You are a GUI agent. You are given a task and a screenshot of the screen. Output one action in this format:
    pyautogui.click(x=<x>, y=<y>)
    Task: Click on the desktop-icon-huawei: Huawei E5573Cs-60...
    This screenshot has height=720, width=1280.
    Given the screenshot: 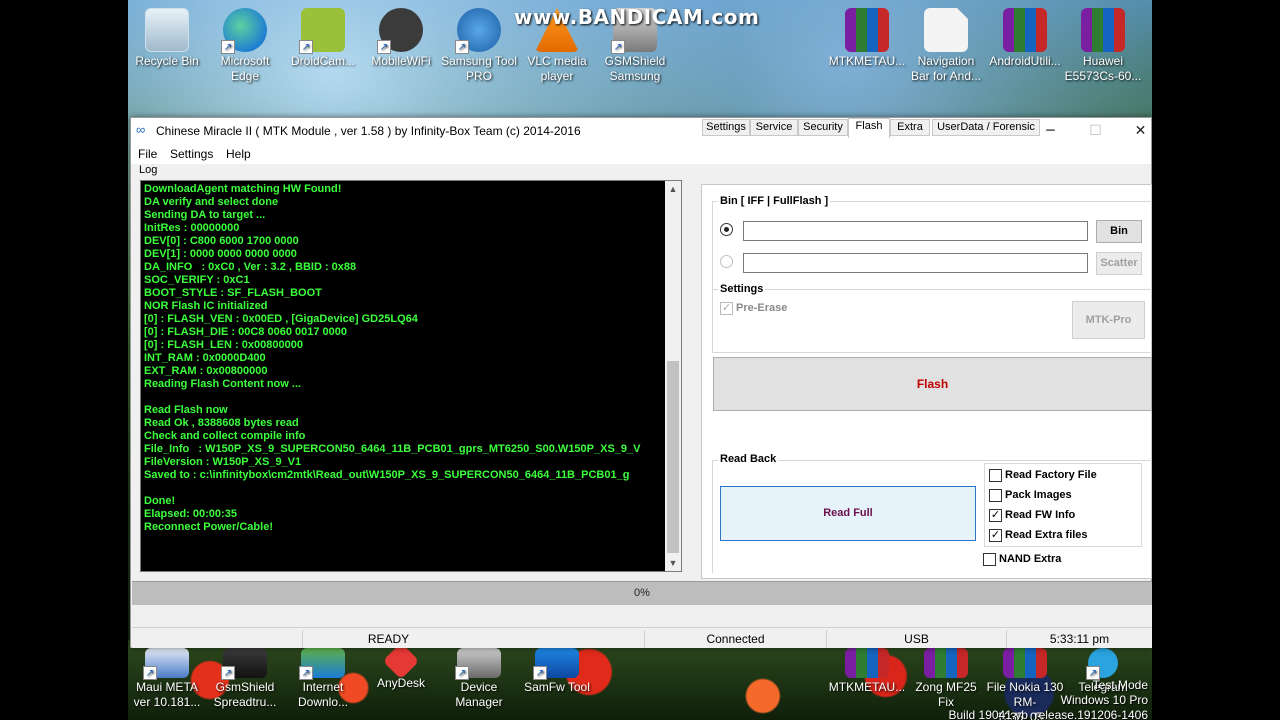 What is the action you would take?
    pyautogui.click(x=1103, y=46)
    